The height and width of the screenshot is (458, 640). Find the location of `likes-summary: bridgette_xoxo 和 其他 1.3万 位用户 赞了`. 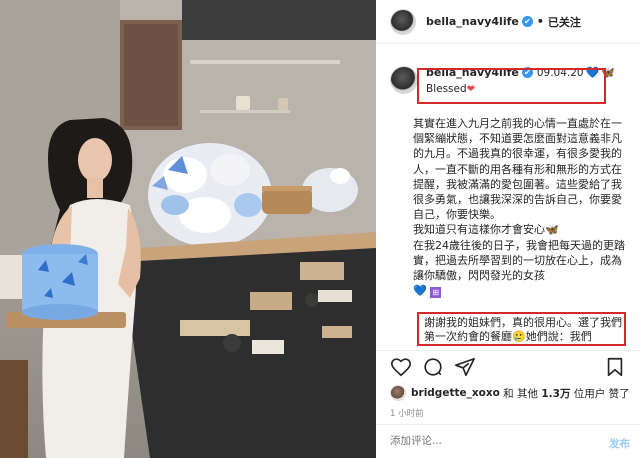

likes-summary: bridgette_xoxo 和 其他 1.3万 位用户 赞了 is located at coordinates (510, 393).